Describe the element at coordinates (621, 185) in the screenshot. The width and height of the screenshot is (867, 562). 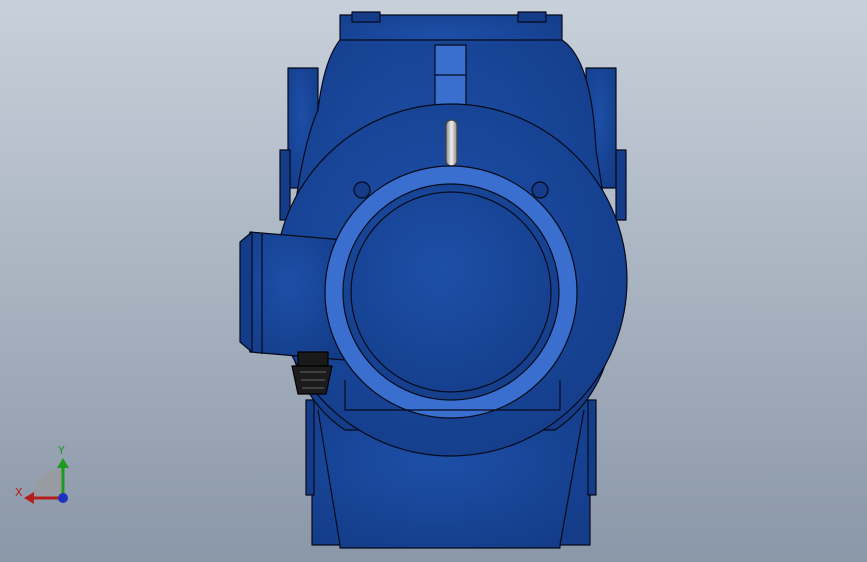
I see `side-rib-right` at that location.